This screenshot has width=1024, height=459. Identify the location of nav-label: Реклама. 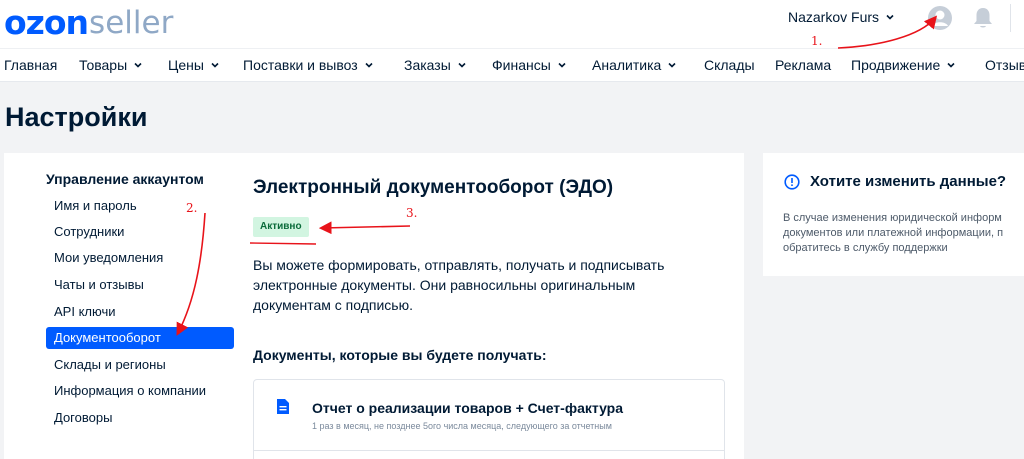
(803, 65).